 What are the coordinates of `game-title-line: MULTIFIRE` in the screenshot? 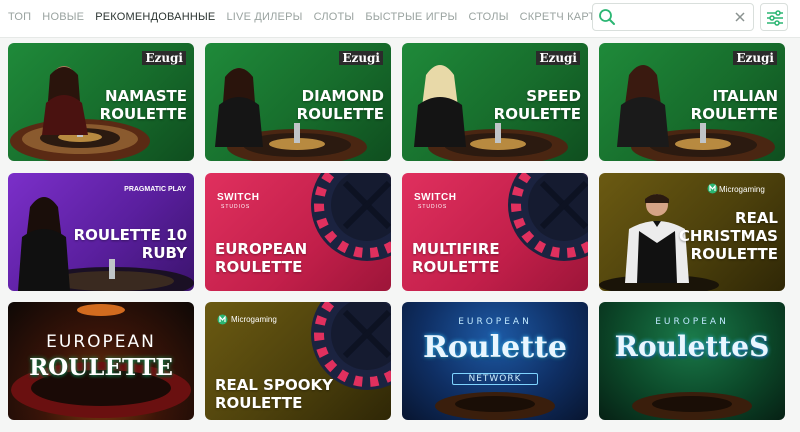 It's located at (456, 249).